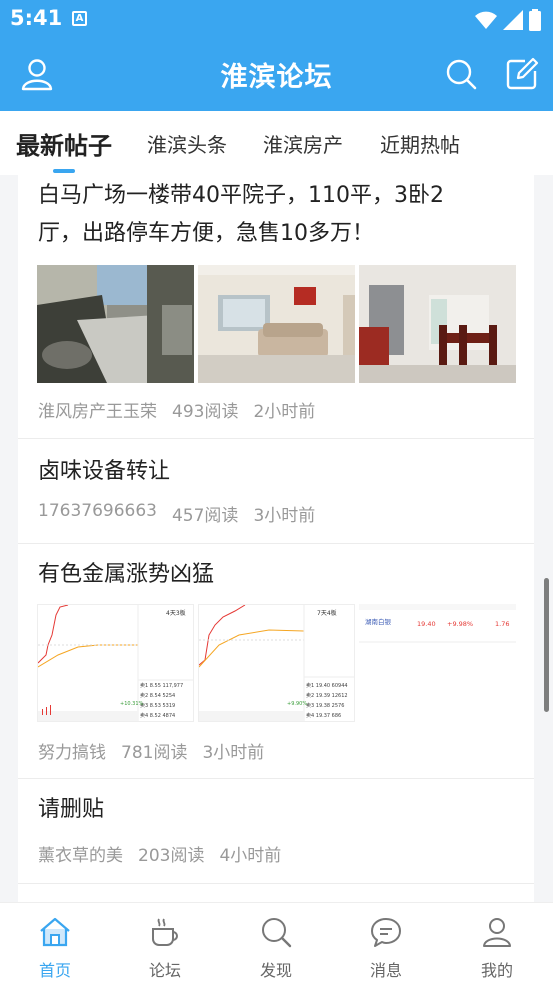 This screenshot has height=984, width=553. Describe the element at coordinates (187, 143) in the screenshot. I see `tab-huaibin-headlines: 淮滨头条` at that location.